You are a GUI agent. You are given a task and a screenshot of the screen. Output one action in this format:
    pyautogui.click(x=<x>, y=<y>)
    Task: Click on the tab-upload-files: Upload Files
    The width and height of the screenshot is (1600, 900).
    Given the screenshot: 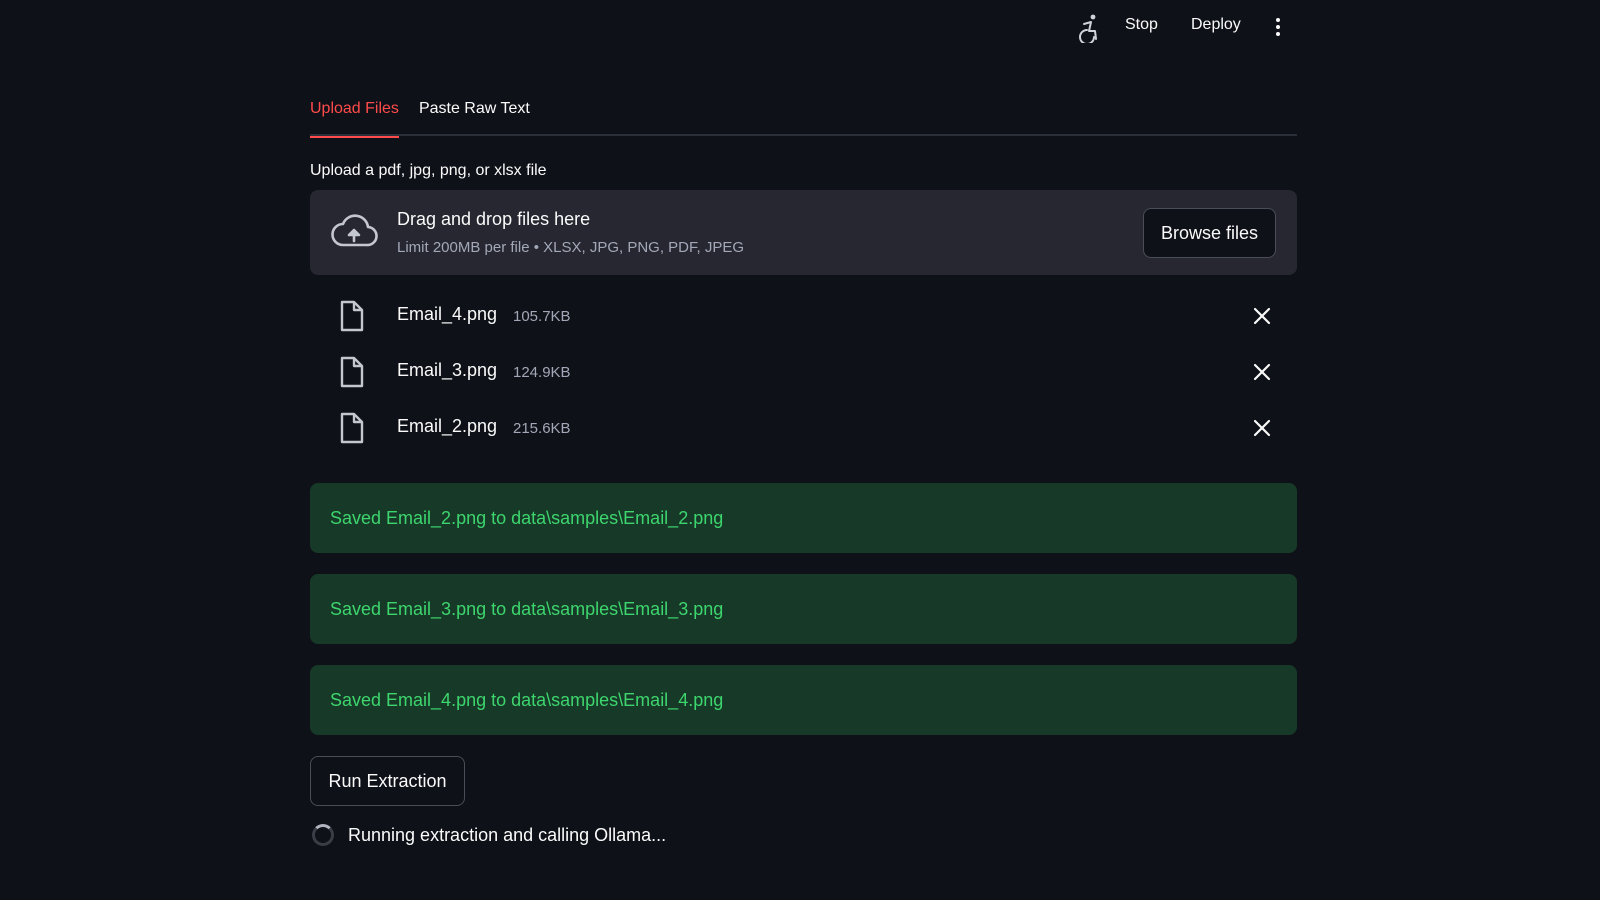 What is the action you would take?
    pyautogui.click(x=354, y=114)
    